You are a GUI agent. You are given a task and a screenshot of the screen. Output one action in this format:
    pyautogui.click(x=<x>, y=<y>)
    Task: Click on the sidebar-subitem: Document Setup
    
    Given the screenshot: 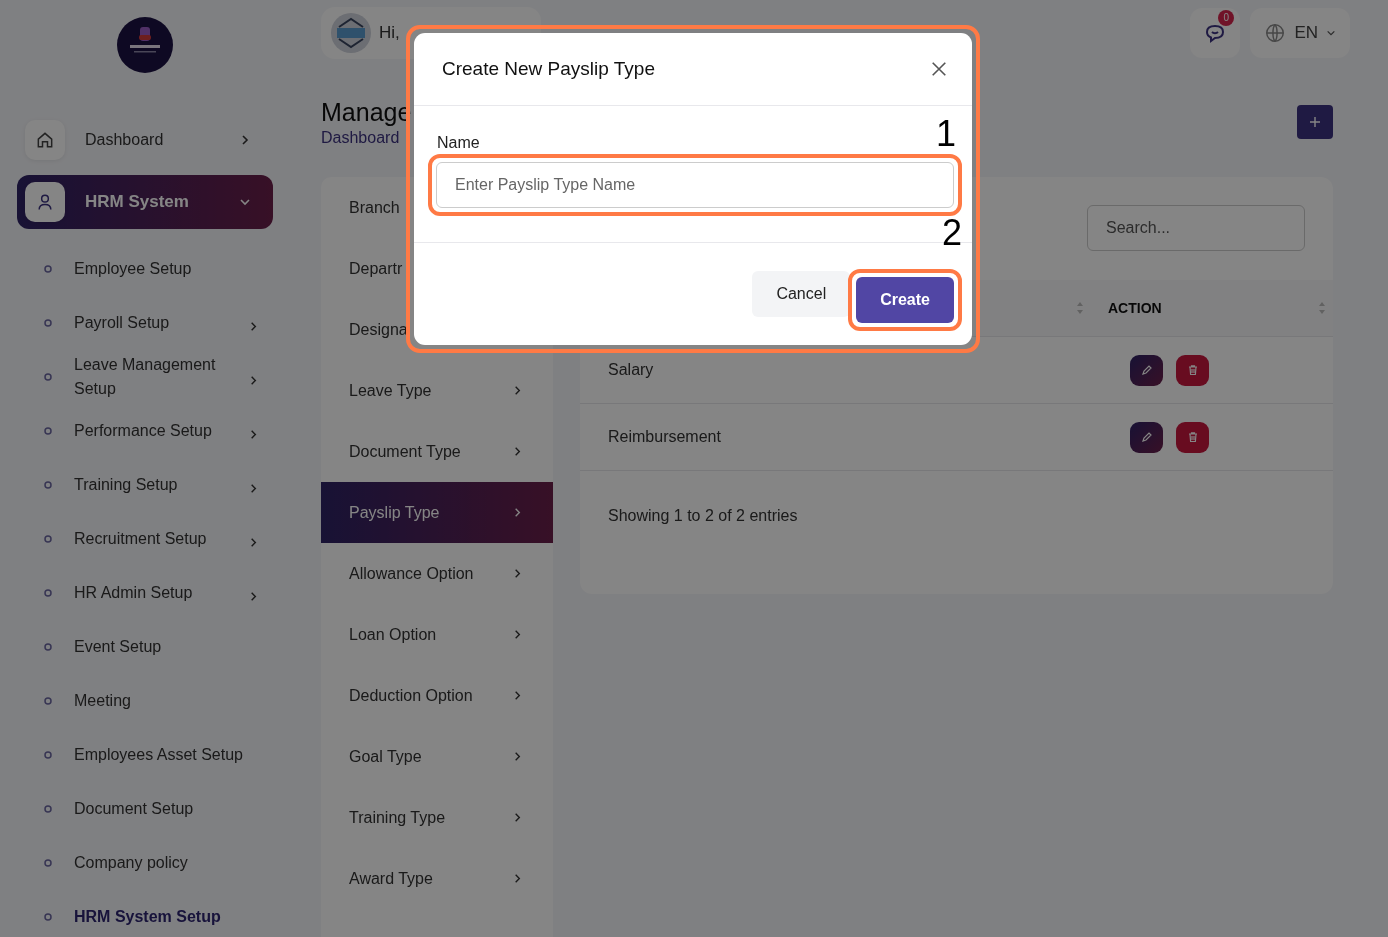 What is the action you would take?
    pyautogui.click(x=151, y=809)
    